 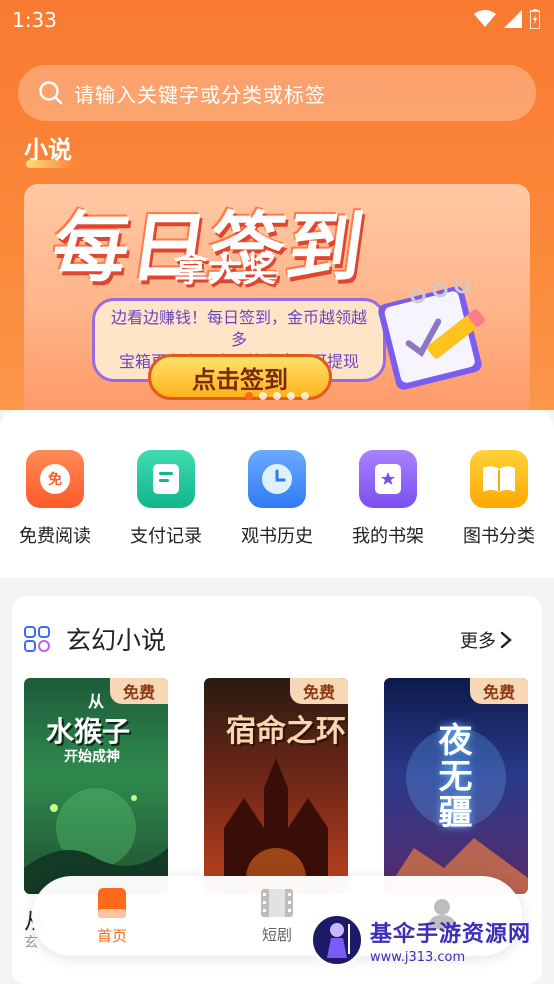 I want to click on bookshelf-icon, so click(x=388, y=479).